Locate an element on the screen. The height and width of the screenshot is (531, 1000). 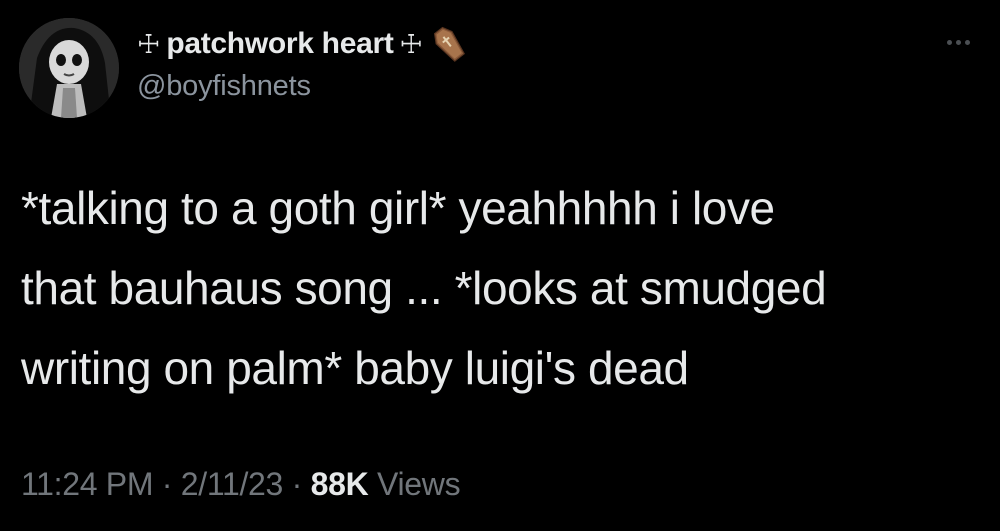
cross-suffix-glyph: ☩ is located at coordinates (411, 44).